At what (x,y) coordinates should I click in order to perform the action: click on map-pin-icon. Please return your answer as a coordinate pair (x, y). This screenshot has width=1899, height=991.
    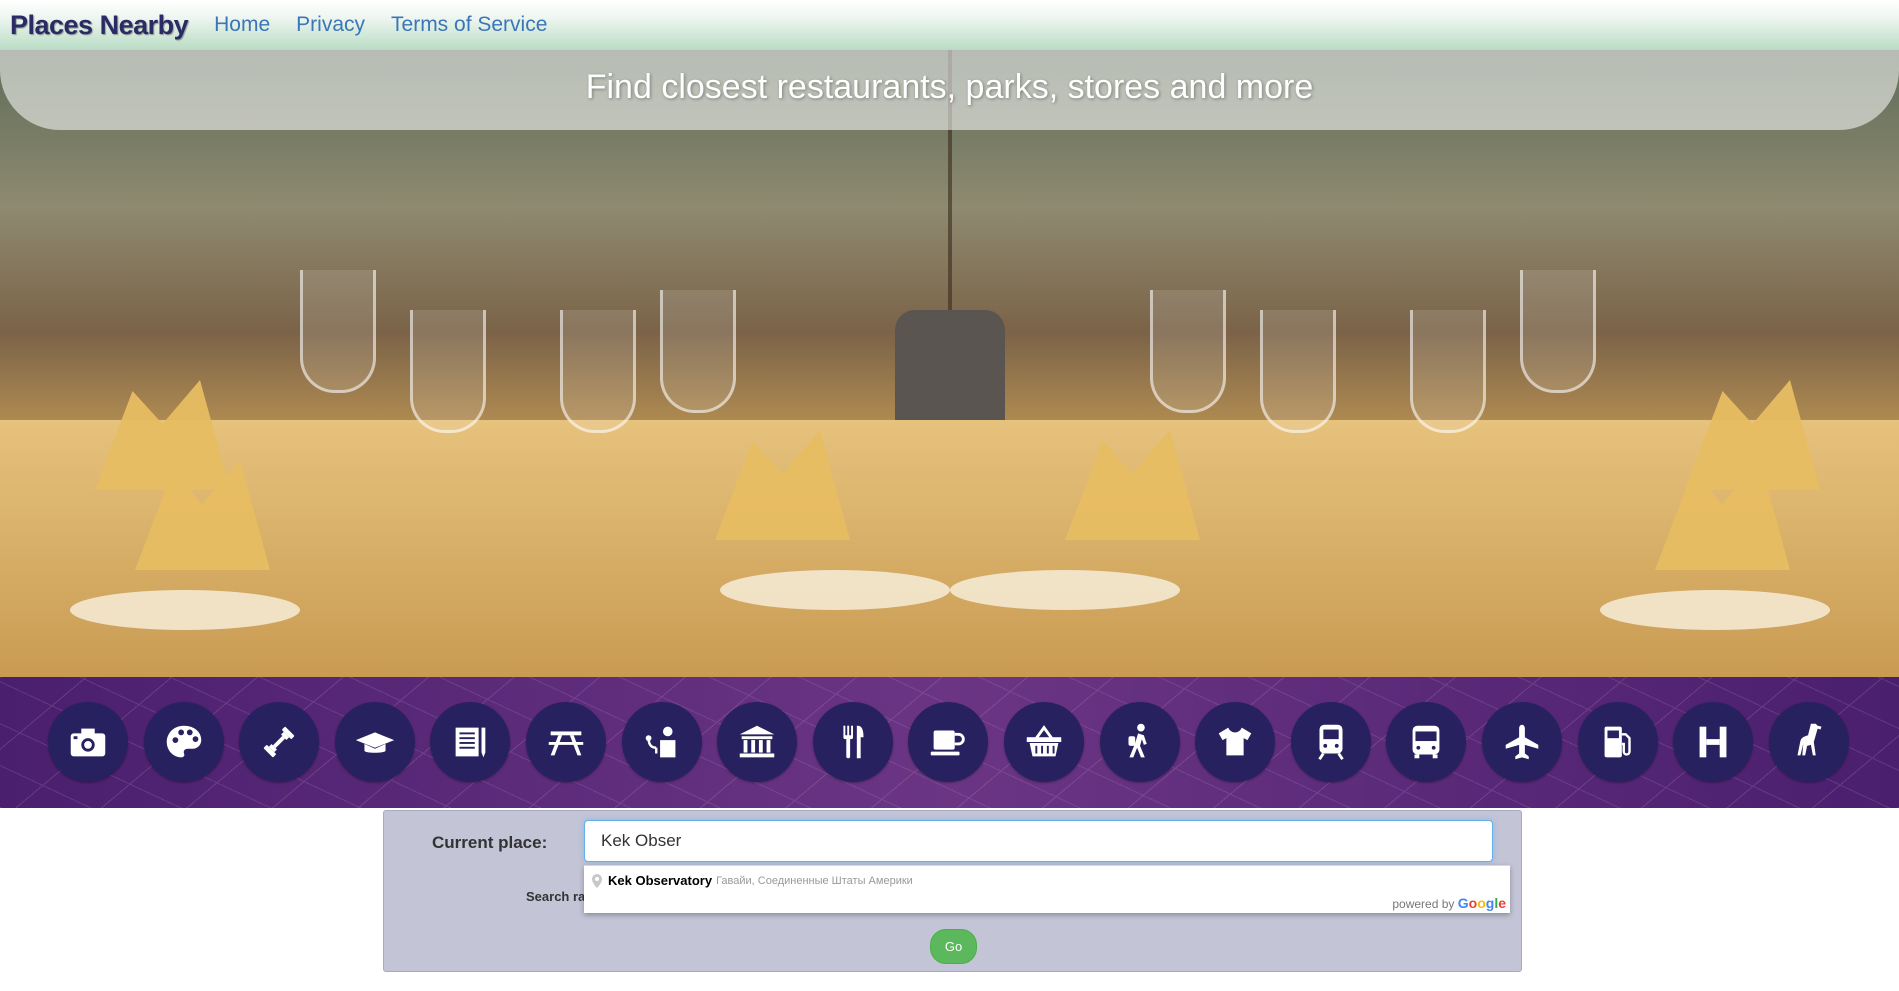
    Looking at the image, I should click on (597, 880).